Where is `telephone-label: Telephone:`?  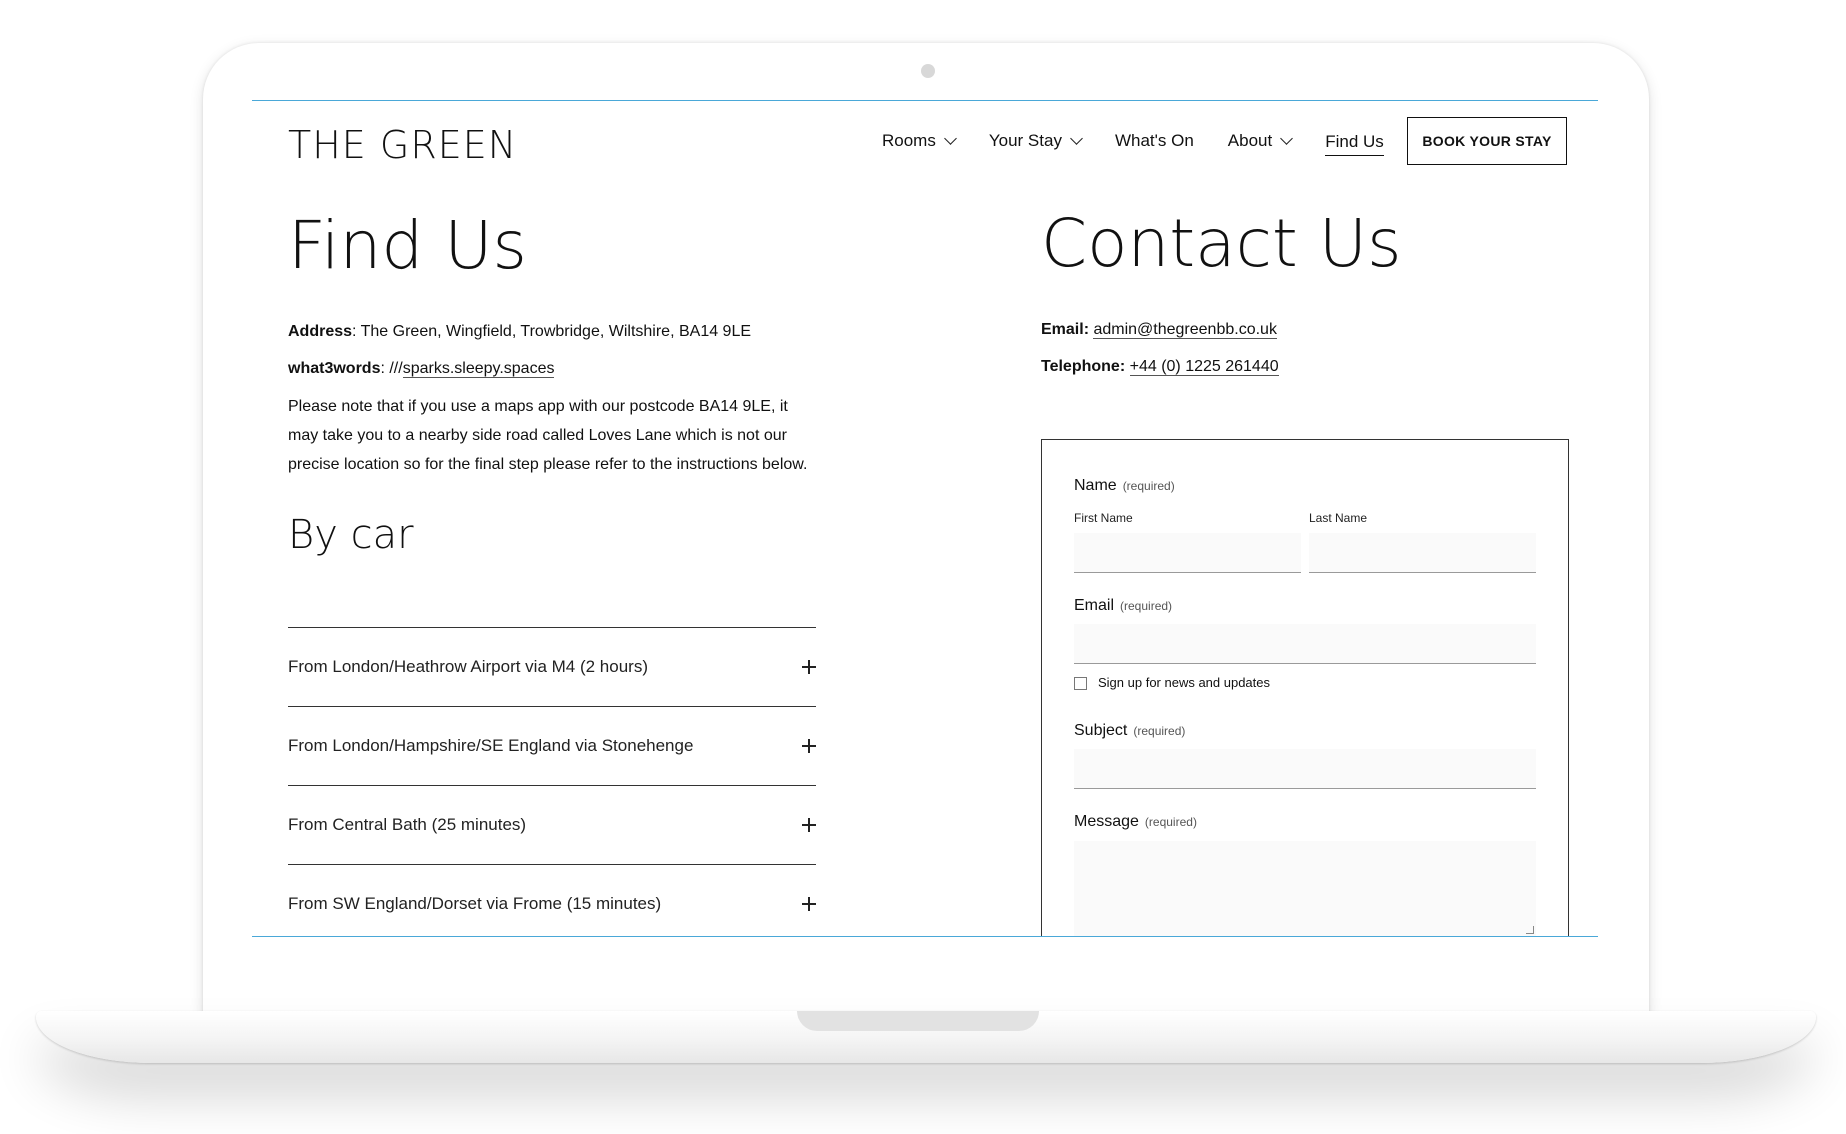
telephone-label: Telephone: is located at coordinates (1083, 366).